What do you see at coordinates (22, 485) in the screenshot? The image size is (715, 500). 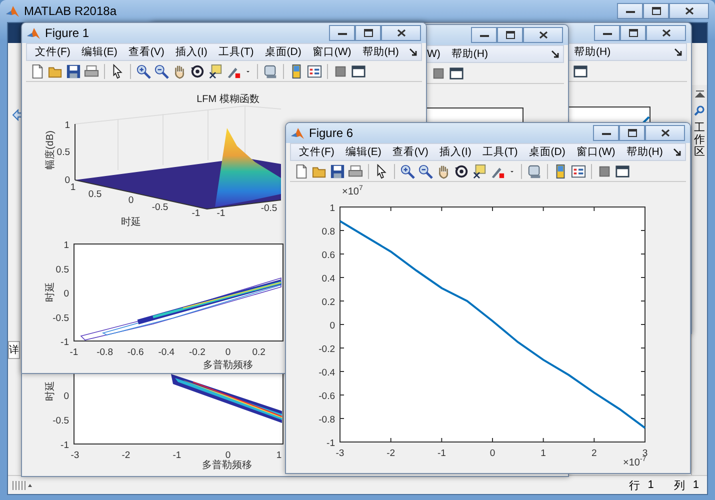 I see `grip-icon` at bounding box center [22, 485].